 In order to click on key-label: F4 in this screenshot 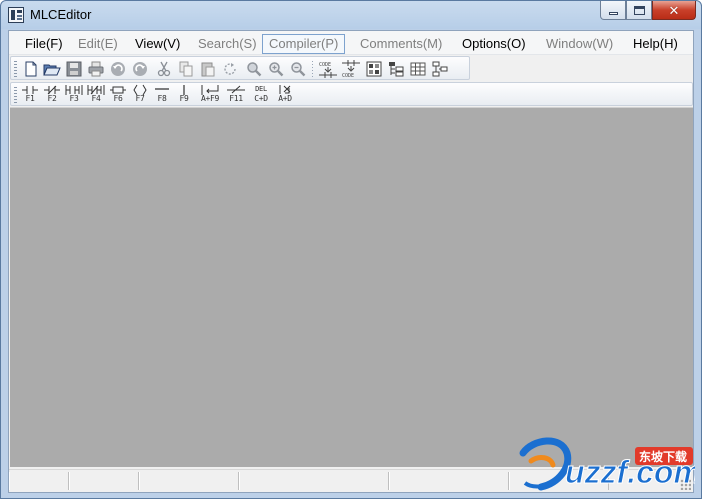, I will do `click(96, 98)`.